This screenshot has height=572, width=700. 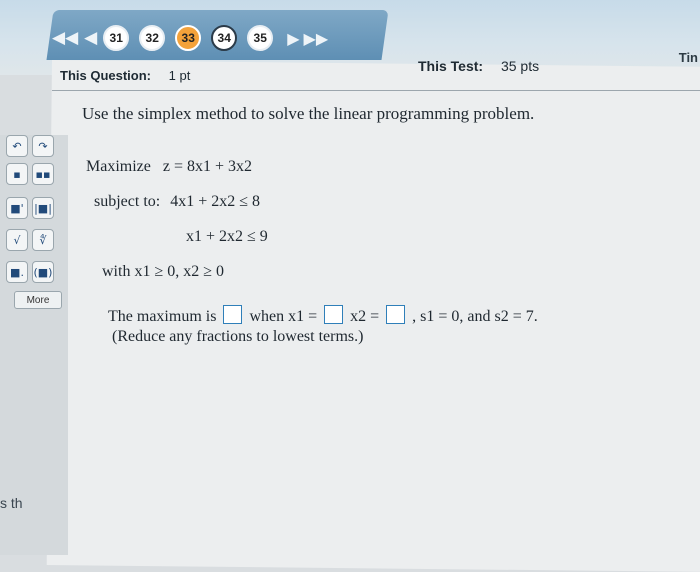 I want to click on sqrt-icon: √, so click(x=17, y=240).